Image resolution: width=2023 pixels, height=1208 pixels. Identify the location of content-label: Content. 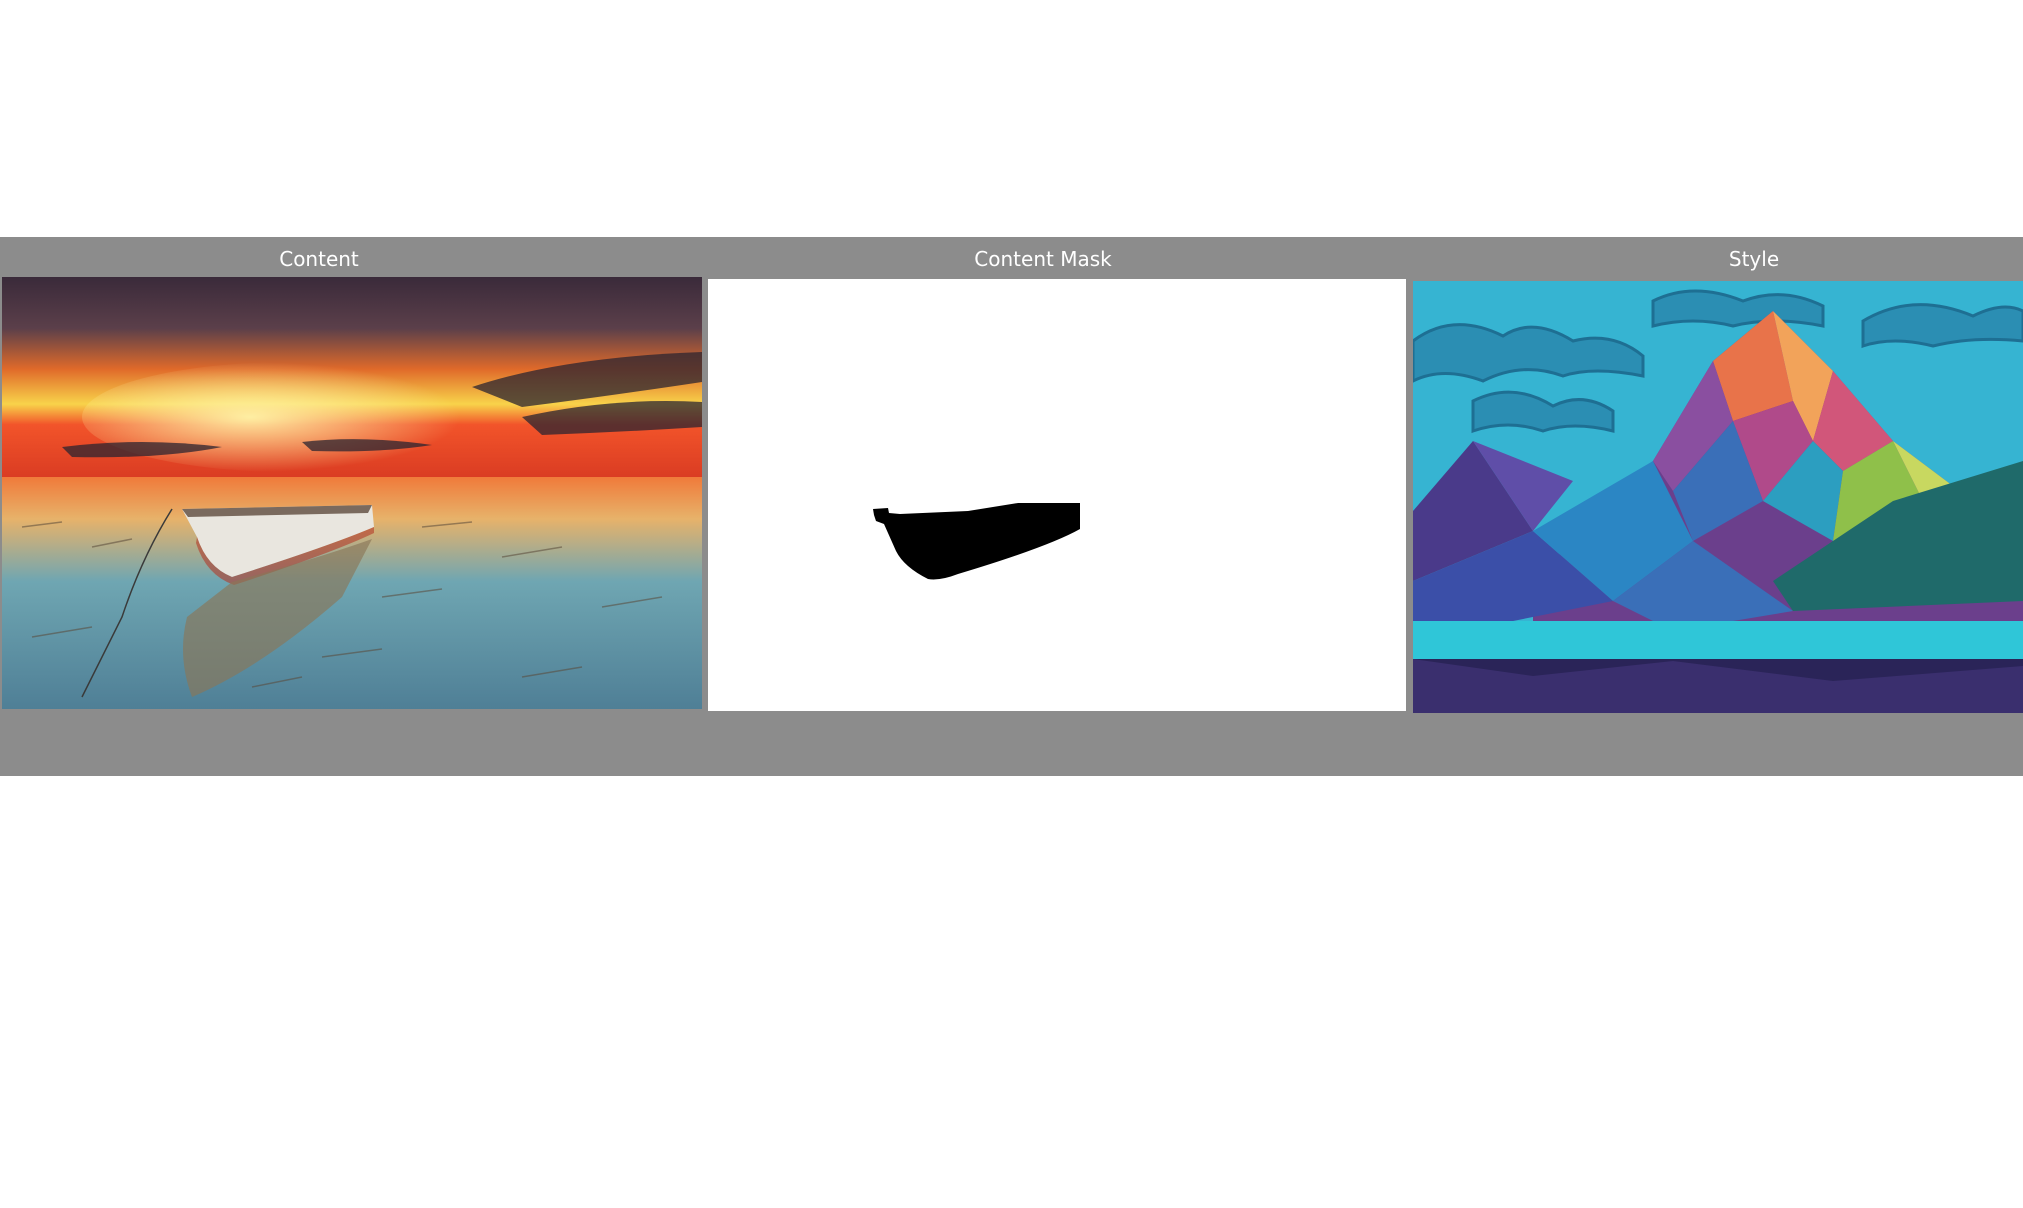
(319, 259).